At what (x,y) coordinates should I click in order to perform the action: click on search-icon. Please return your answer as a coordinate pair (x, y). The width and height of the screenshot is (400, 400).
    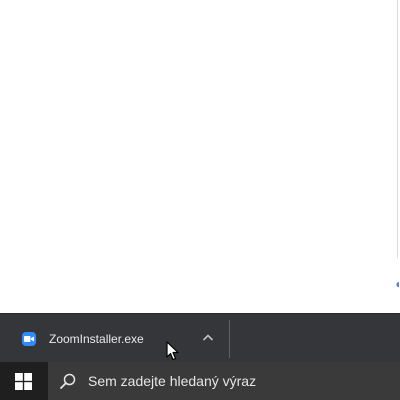
    Looking at the image, I should click on (68, 381).